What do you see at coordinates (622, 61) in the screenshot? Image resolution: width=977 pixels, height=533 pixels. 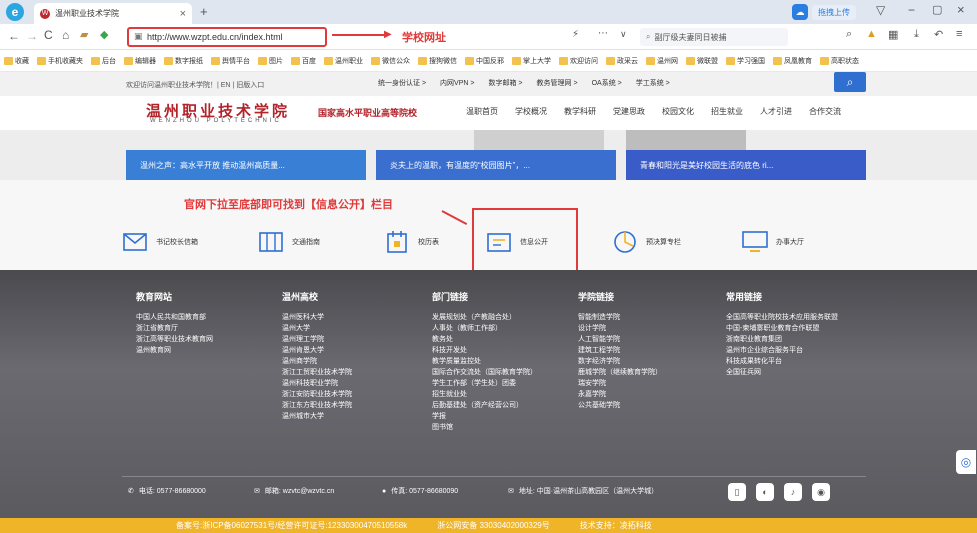 I see `bookmark-item: 政采云` at bounding box center [622, 61].